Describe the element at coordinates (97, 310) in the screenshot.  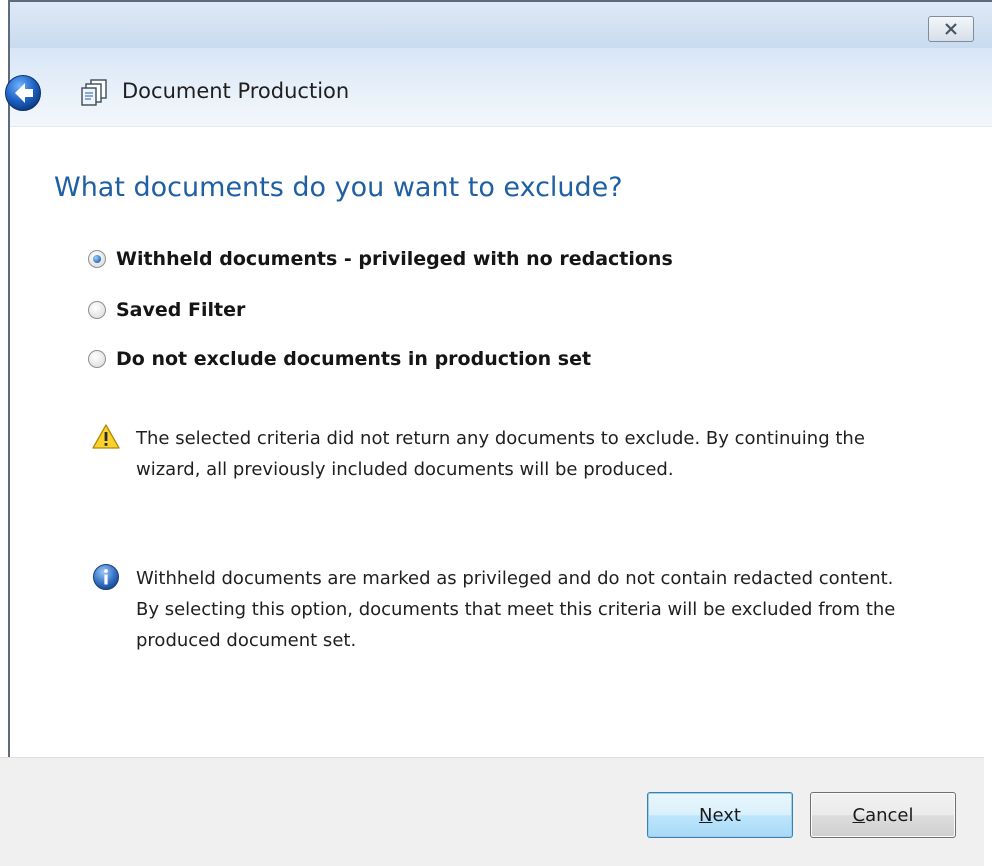
I see `radio-saved-filter` at that location.